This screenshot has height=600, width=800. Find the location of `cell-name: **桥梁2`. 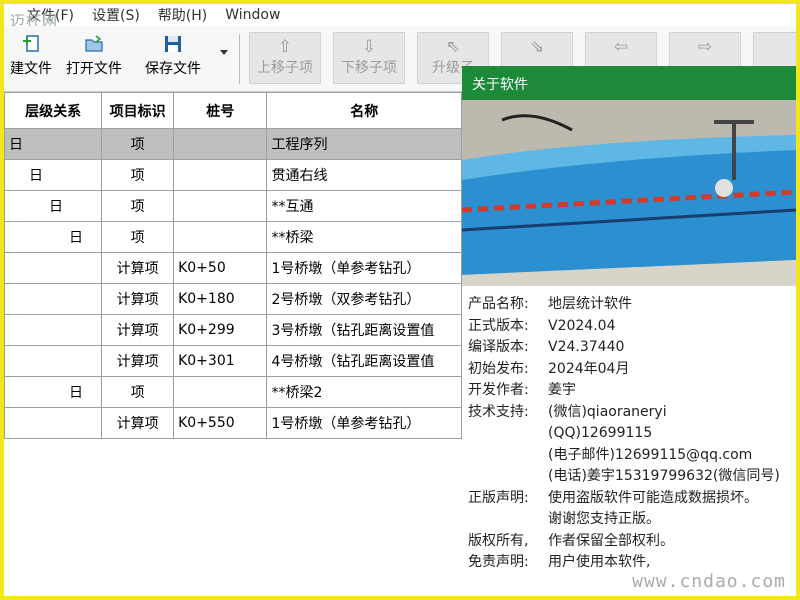

cell-name: **桥梁2 is located at coordinates (364, 392).